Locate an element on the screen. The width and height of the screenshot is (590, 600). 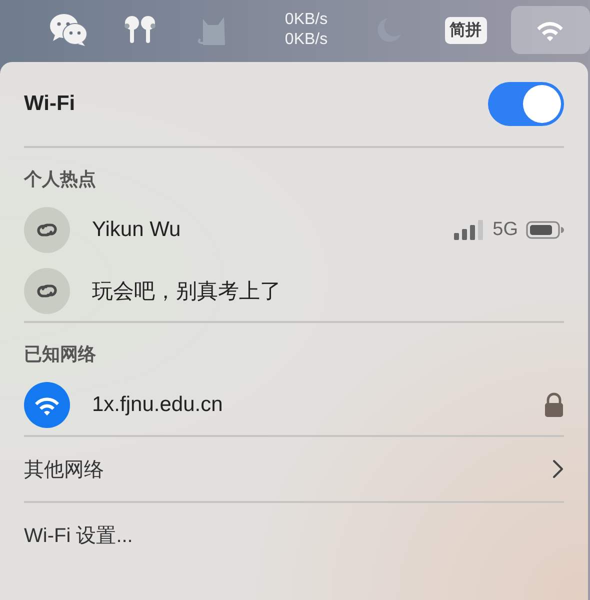
wifi-title: Wi-Fi is located at coordinates (50, 104).